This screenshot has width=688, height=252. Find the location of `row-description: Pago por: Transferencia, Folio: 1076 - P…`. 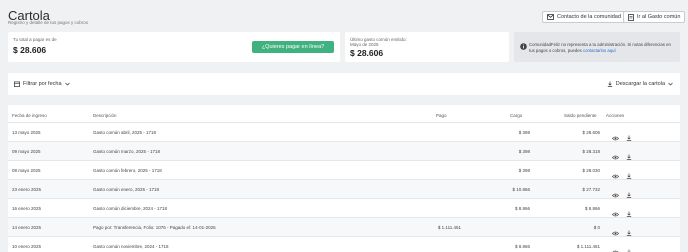

row-description: Pago por: Transferencia, Folio: 1076 - P… is located at coordinates (154, 227).